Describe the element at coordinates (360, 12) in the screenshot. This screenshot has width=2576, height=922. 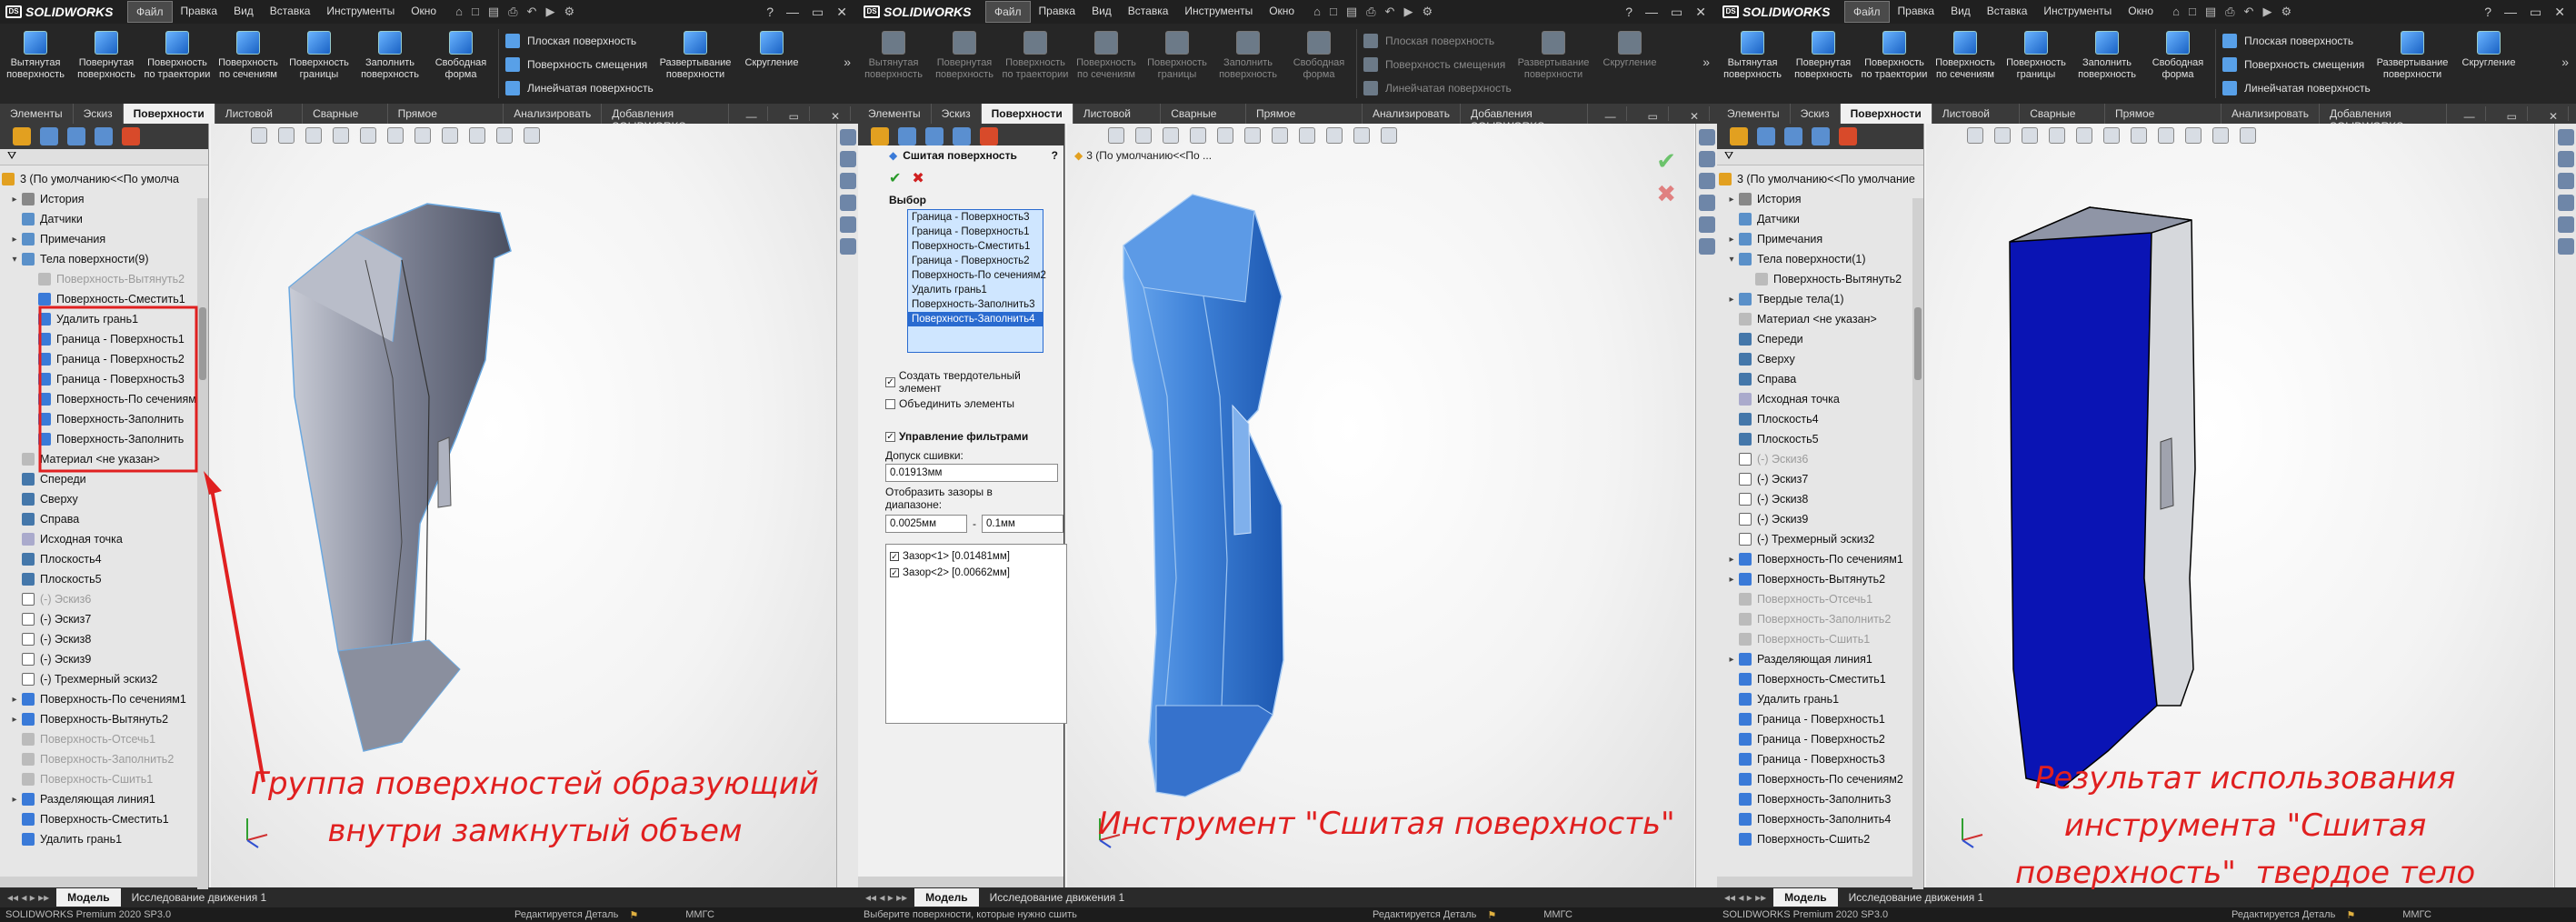
I see `menu-item-4: Инструменты` at that location.